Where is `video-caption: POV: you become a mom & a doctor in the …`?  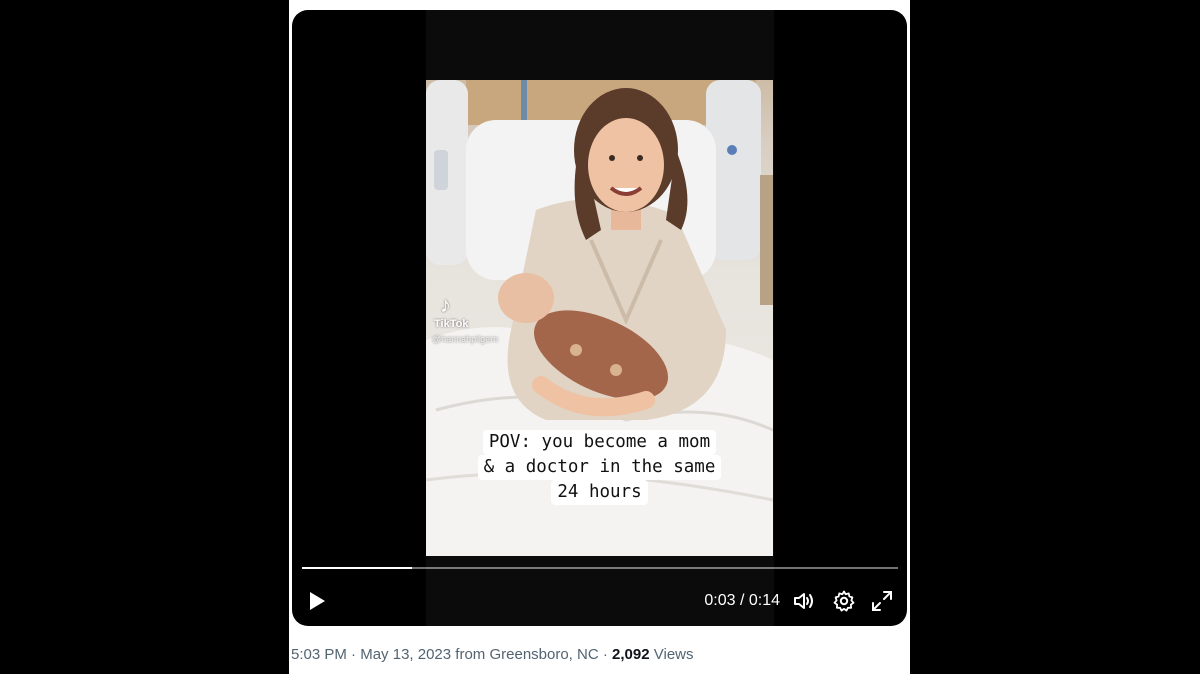
video-caption: POV: you become a mom & a doctor in the … is located at coordinates (599, 467).